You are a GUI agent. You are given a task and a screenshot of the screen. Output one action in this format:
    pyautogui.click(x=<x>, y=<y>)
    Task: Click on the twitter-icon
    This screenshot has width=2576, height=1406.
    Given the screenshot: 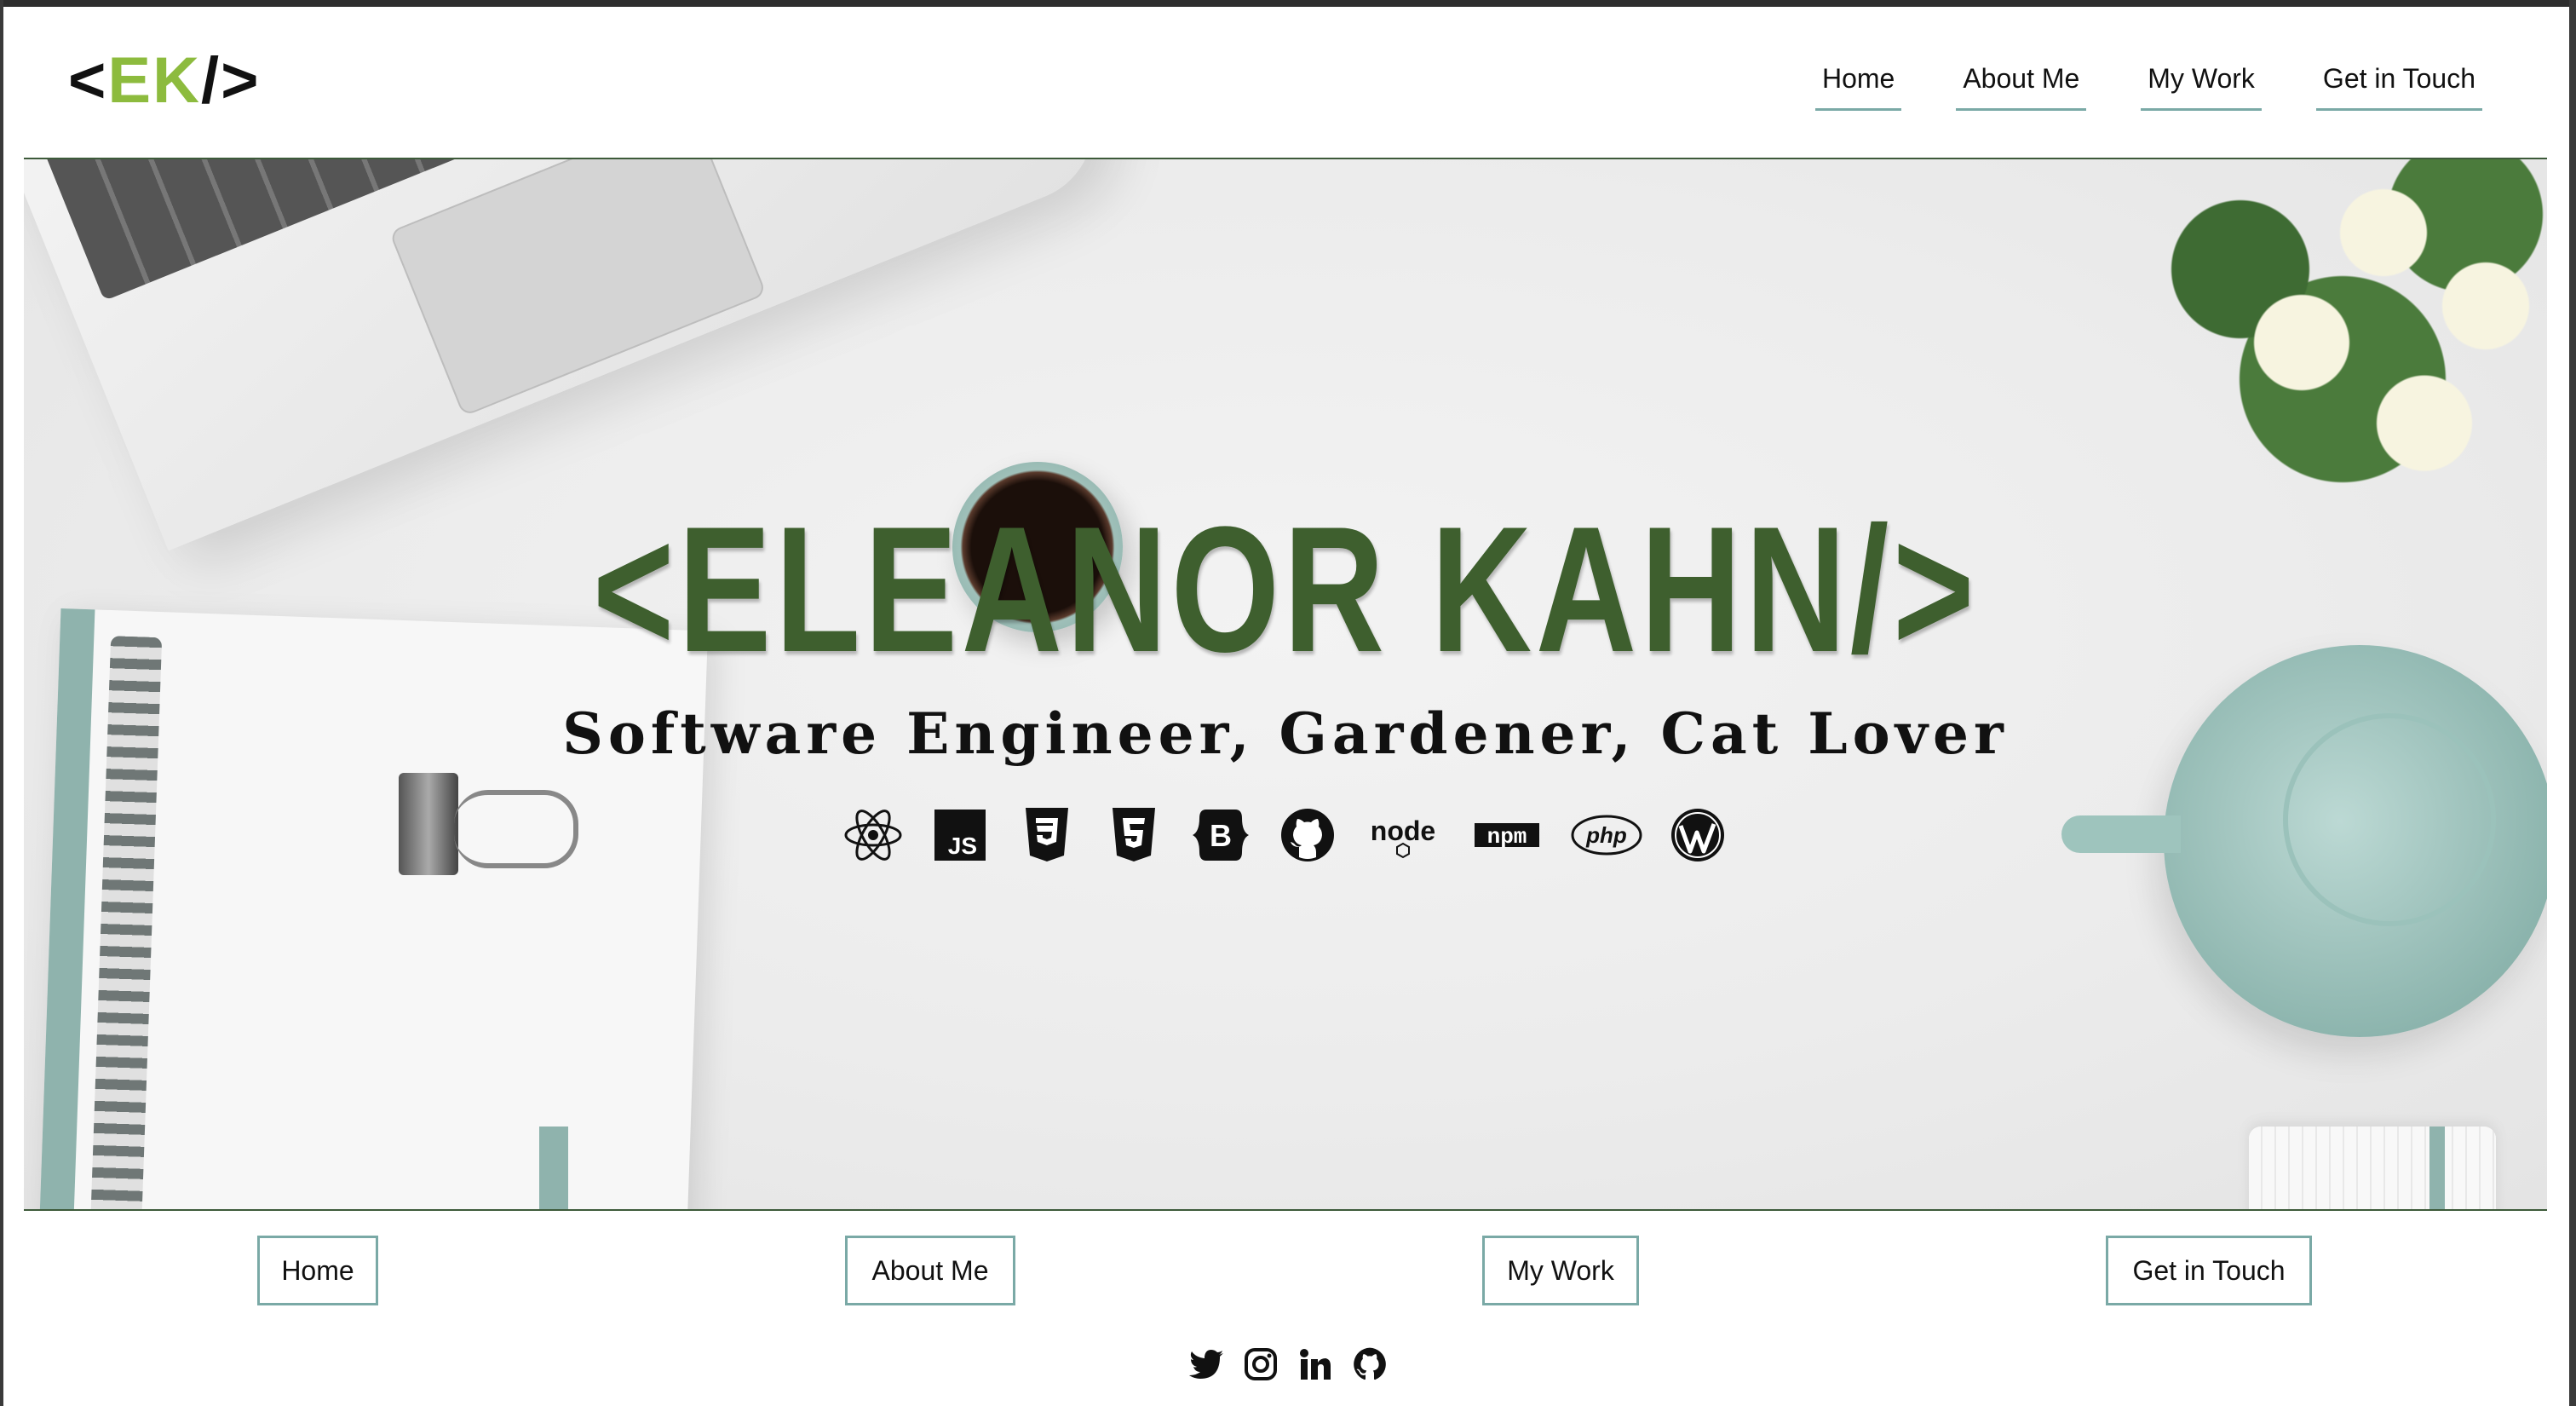 What is the action you would take?
    pyautogui.click(x=1206, y=1364)
    